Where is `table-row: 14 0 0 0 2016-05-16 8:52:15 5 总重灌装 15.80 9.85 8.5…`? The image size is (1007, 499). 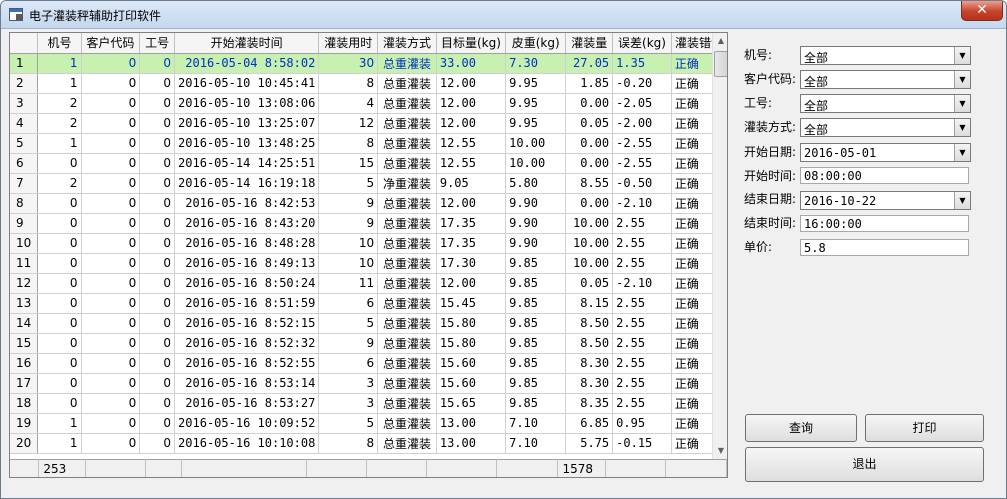 table-row: 14 0 0 0 2016-05-16 8:52:15 5 总重灌装 15.80 9.85 8.5… is located at coordinates (368, 323).